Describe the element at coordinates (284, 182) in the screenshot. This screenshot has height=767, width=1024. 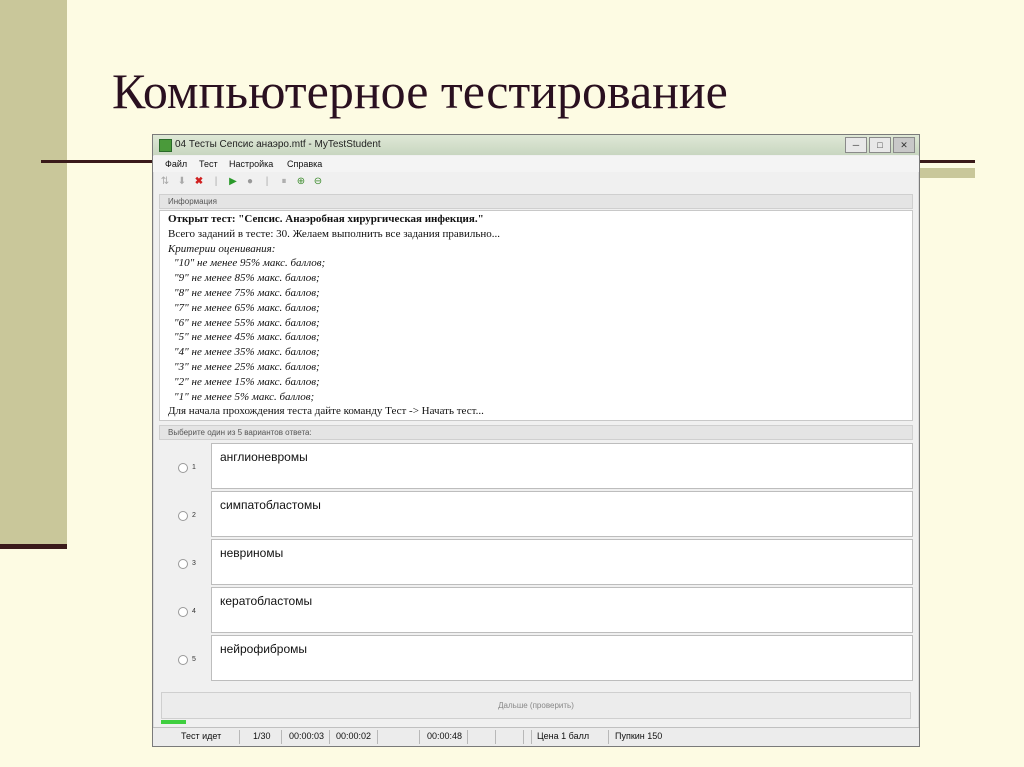
I see `pause-icon: ⏸` at that location.